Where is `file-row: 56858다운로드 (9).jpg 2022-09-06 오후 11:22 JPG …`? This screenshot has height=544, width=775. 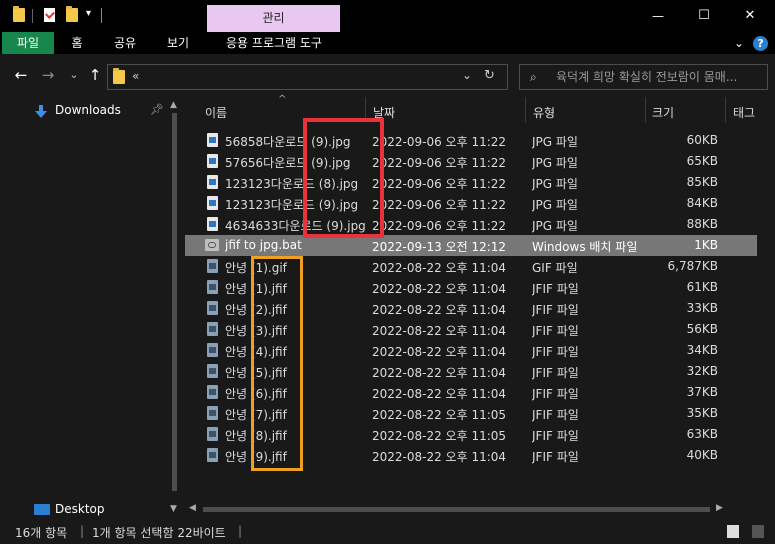 file-row: 56858다운로드 (9).jpg 2022-09-06 오후 11:22 JPG … is located at coordinates (480, 140).